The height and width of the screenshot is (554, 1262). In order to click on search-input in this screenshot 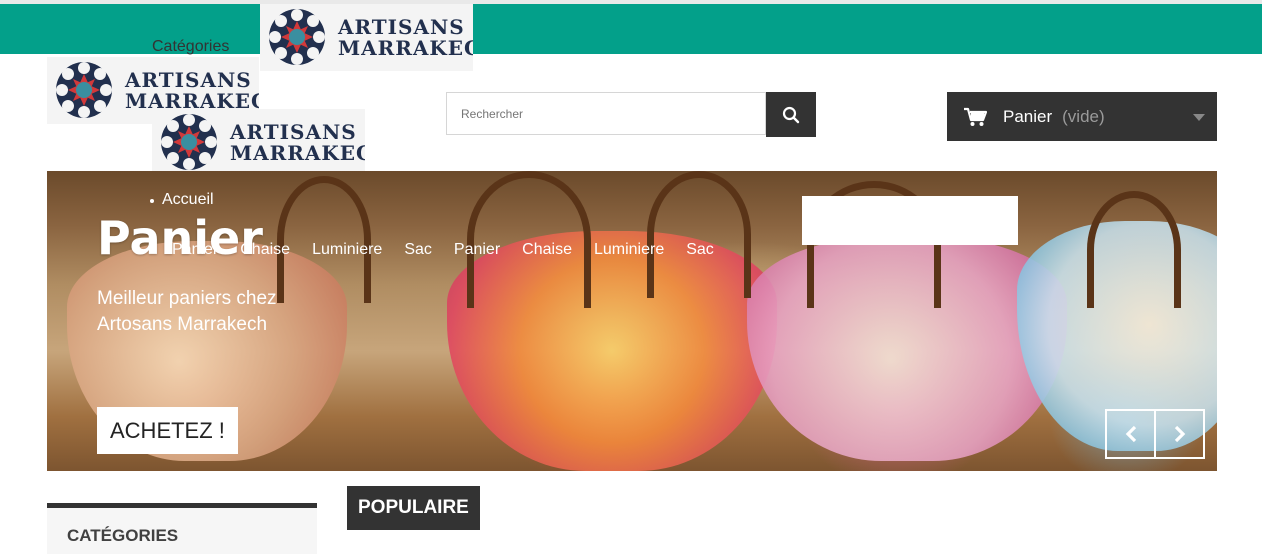, I will do `click(606, 113)`.